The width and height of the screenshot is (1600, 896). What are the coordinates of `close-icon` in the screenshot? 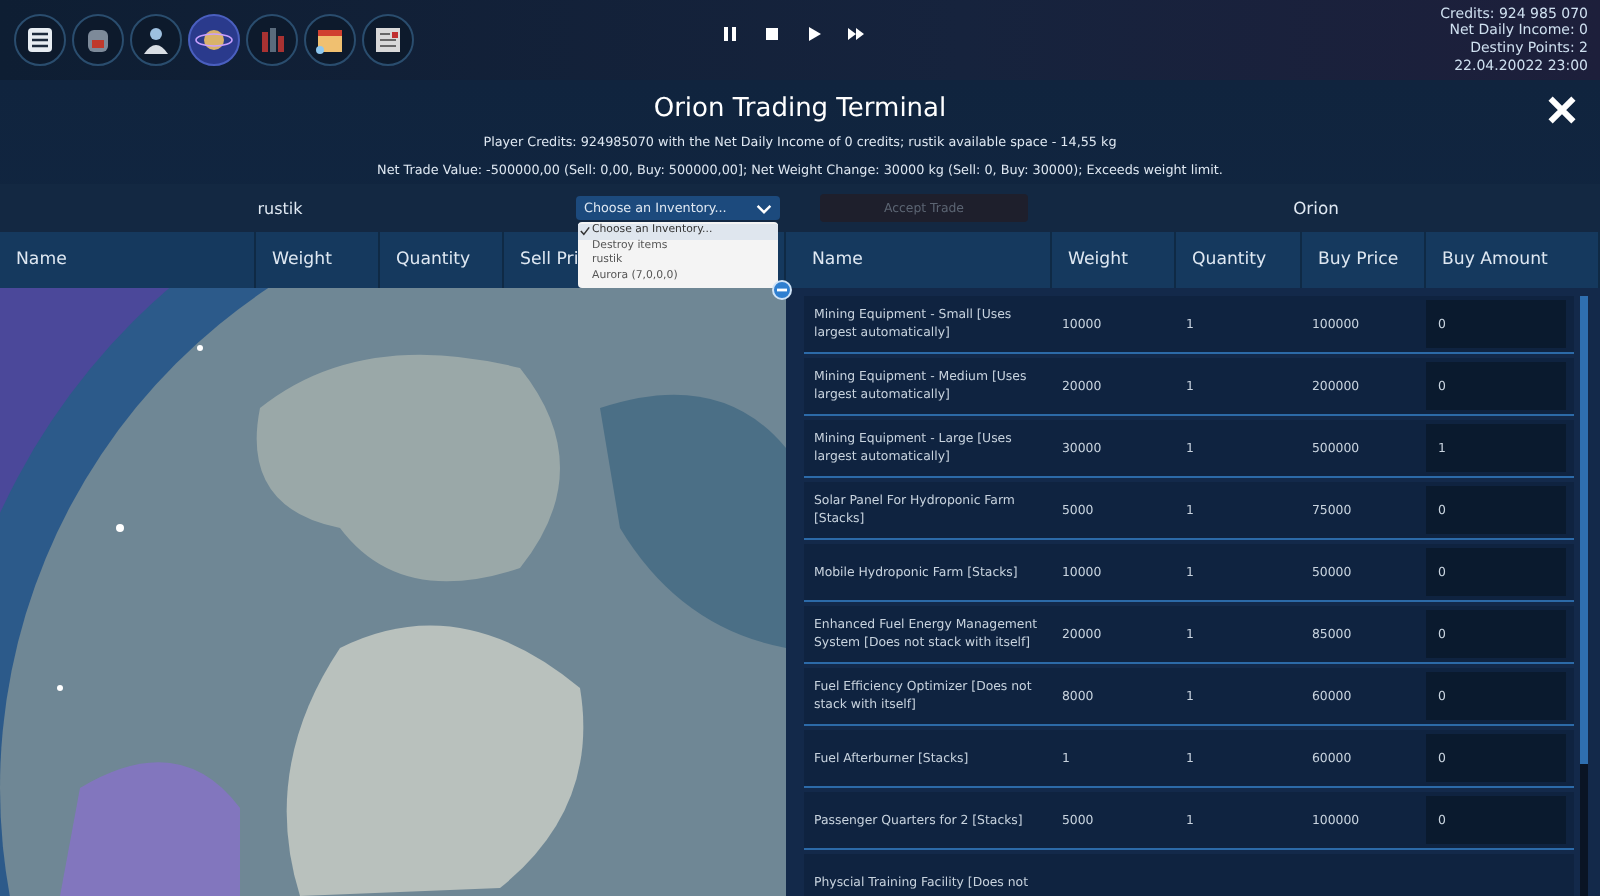 It's located at (1562, 110).